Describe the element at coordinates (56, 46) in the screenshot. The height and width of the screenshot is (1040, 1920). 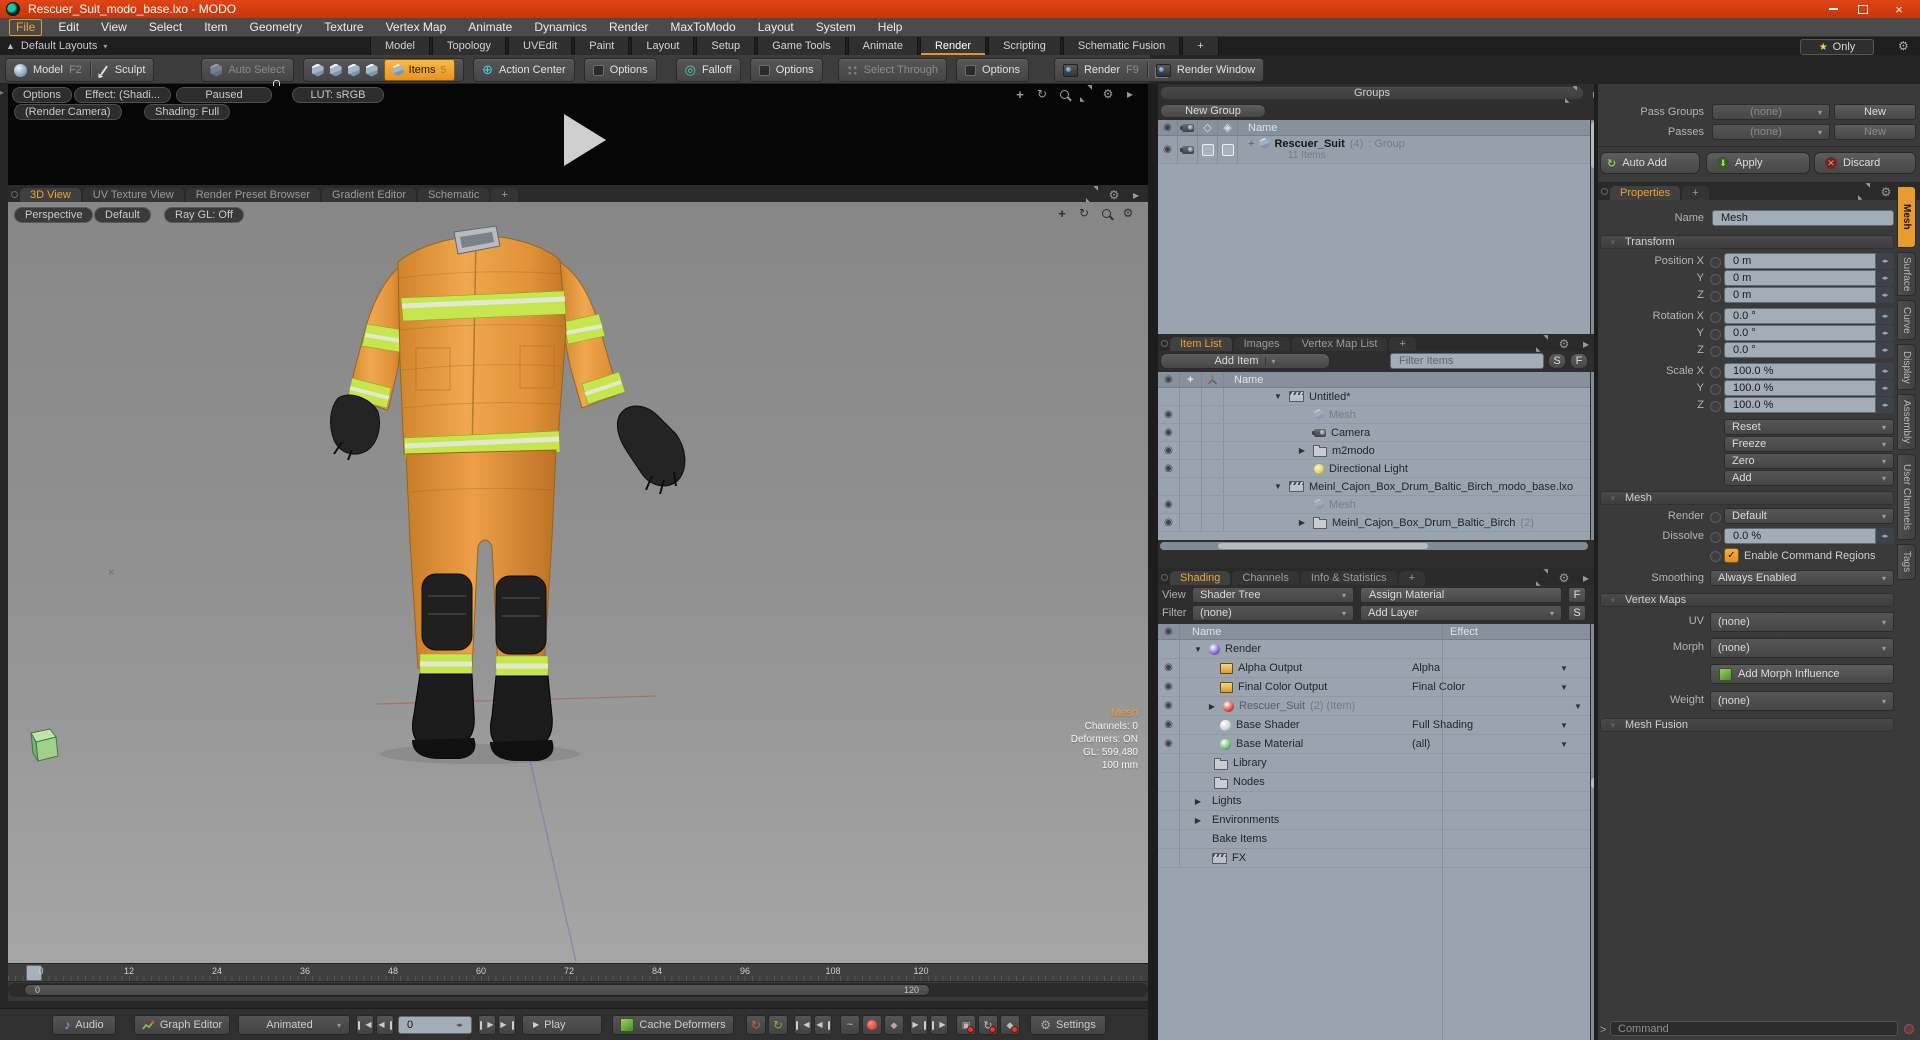
I see `default-layouts-button: ▲ Default Layouts ▾` at that location.